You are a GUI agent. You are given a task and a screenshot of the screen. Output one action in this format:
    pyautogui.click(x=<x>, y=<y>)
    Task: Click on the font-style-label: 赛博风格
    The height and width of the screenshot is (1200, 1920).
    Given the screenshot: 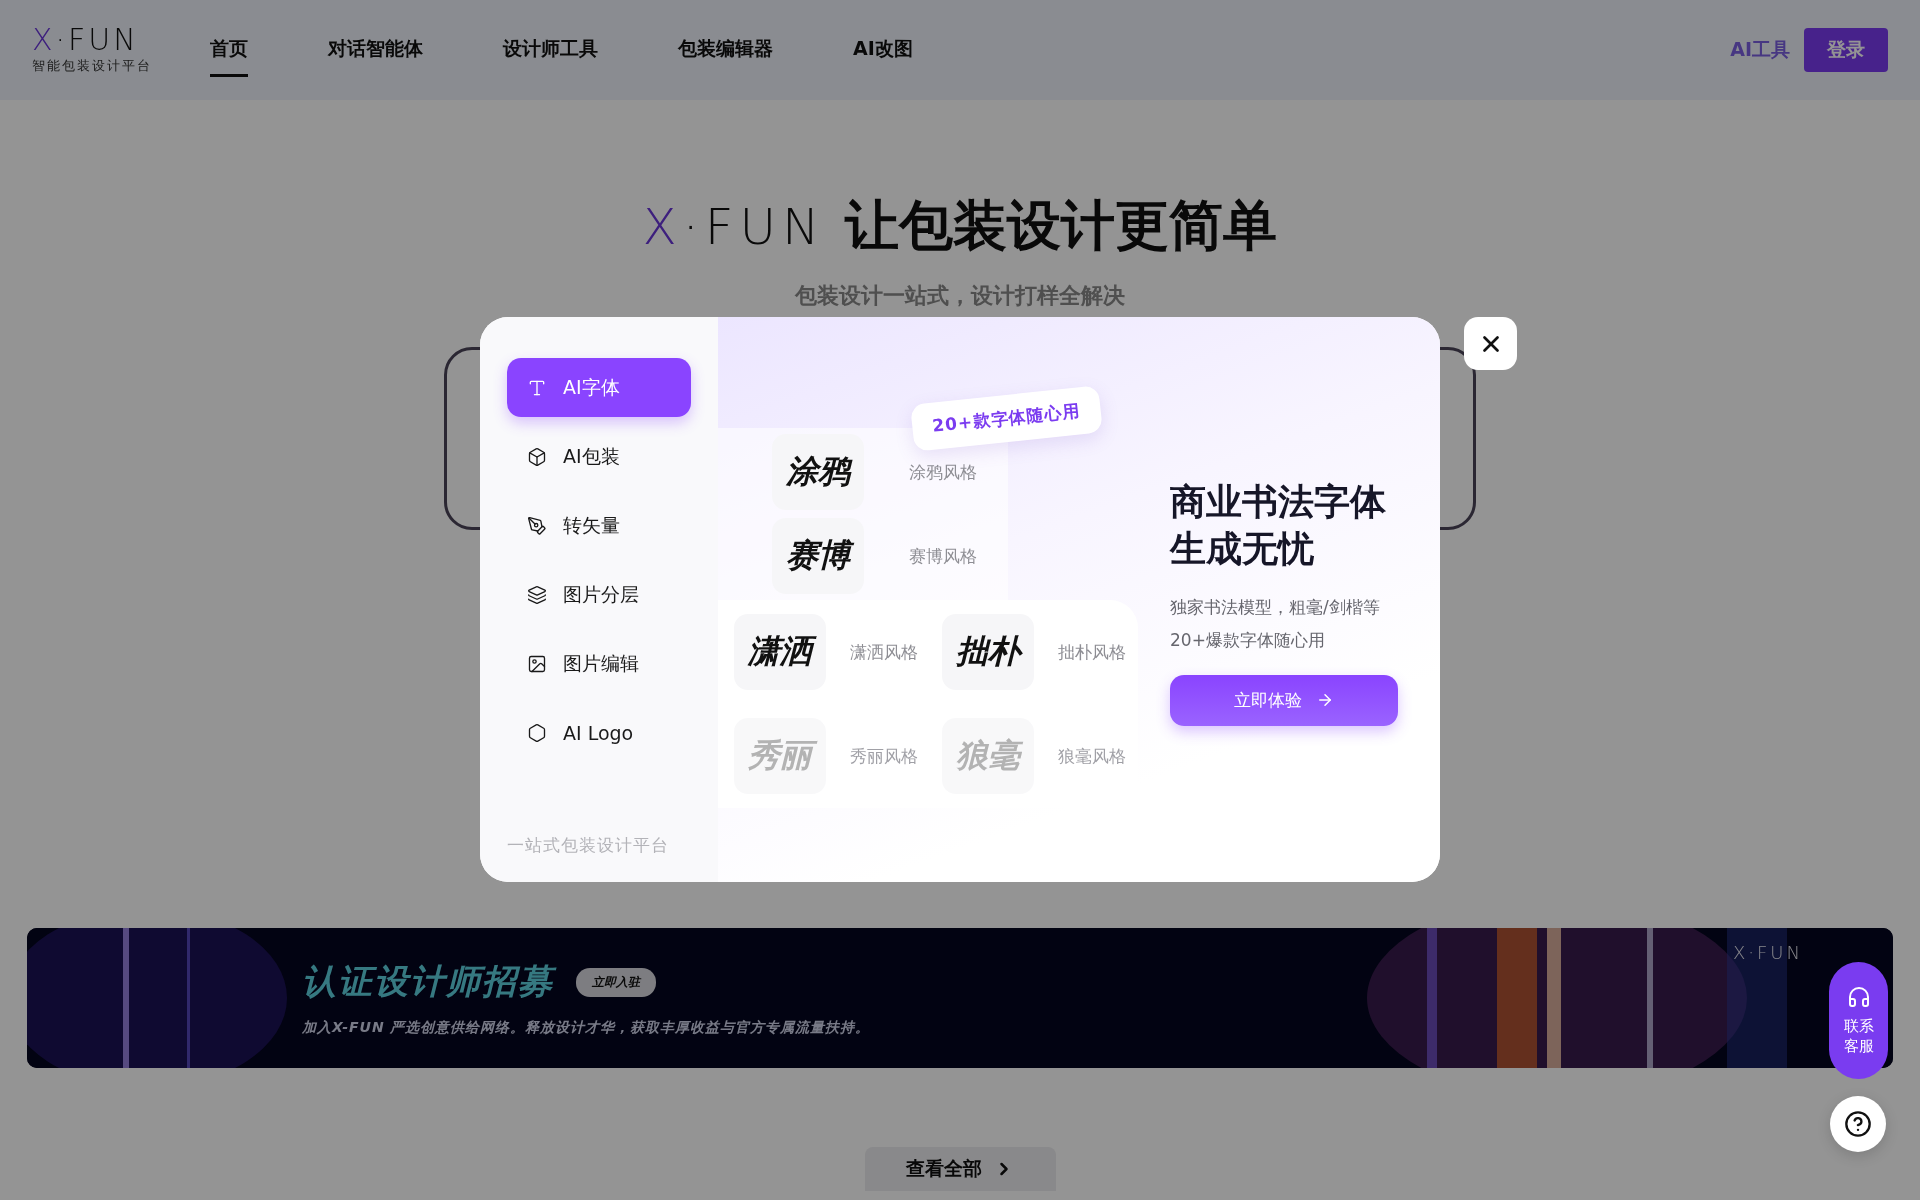 What is the action you would take?
    pyautogui.click(x=943, y=556)
    